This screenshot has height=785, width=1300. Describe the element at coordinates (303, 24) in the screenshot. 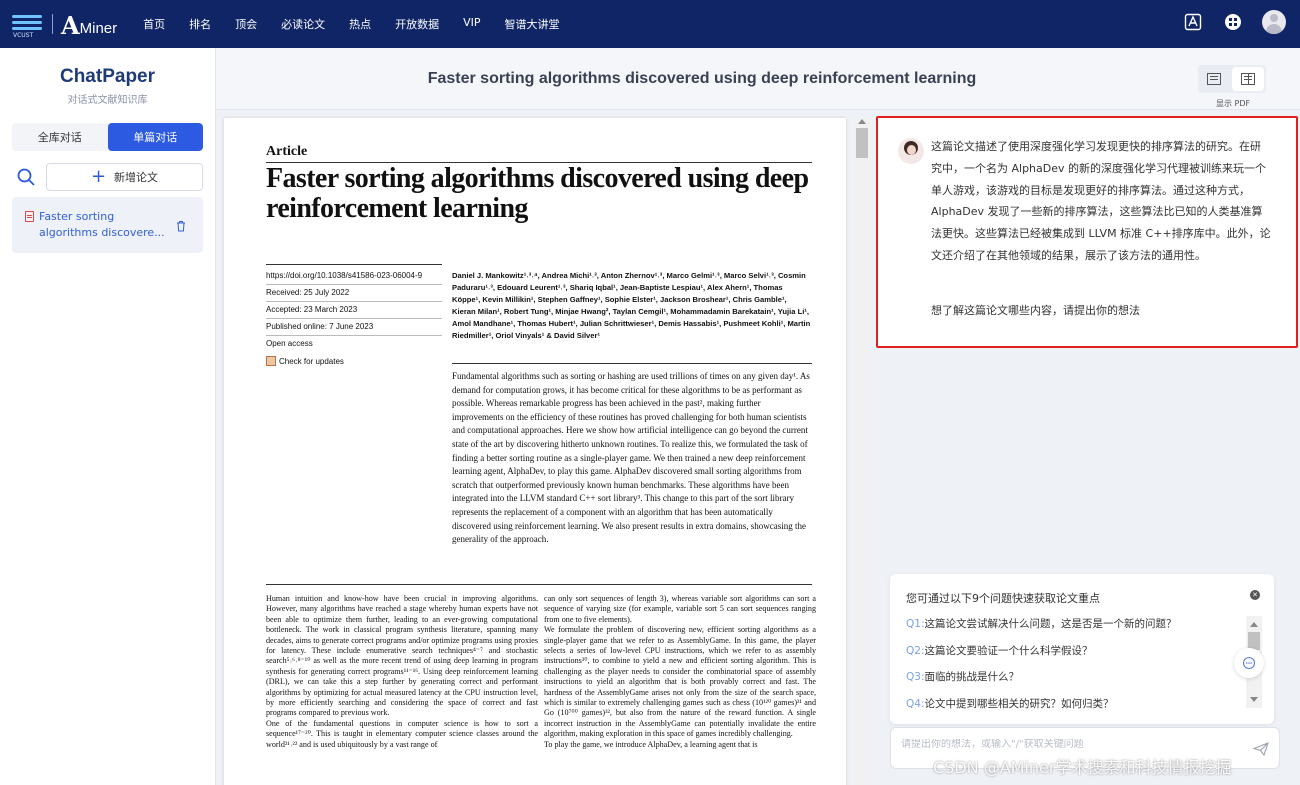

I see `nav-must-read: 必读论文` at that location.